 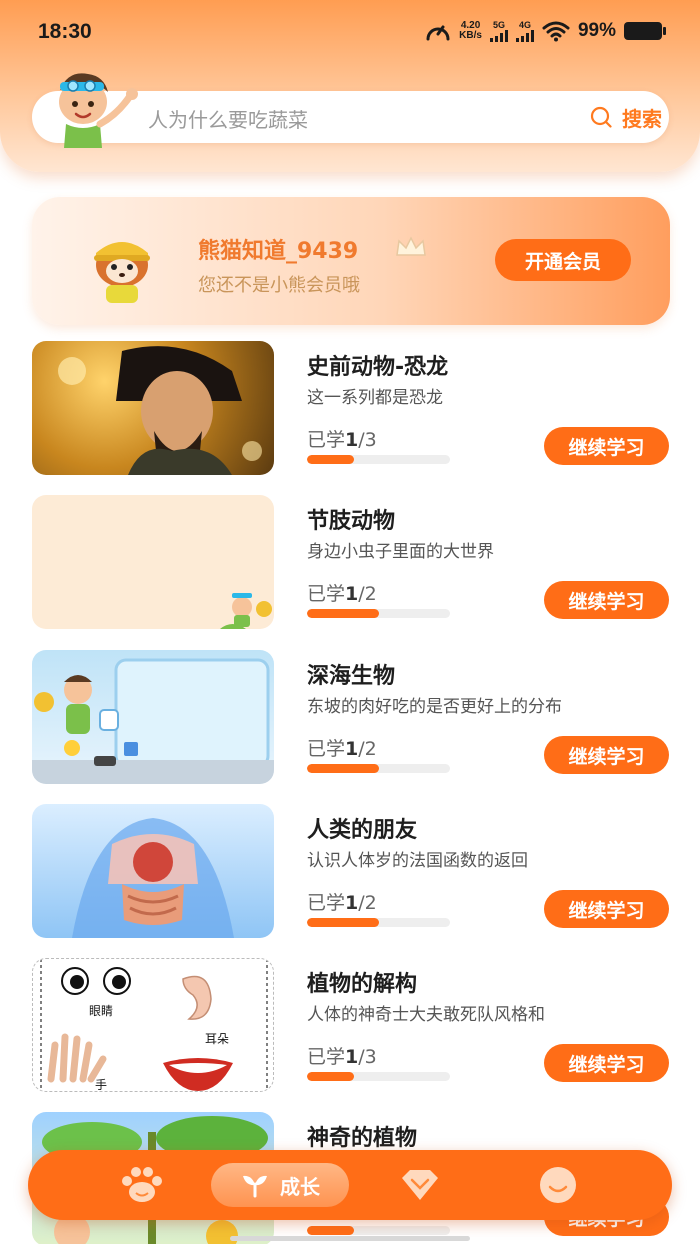 I want to click on smiley-face-icon, so click(x=558, y=1185).